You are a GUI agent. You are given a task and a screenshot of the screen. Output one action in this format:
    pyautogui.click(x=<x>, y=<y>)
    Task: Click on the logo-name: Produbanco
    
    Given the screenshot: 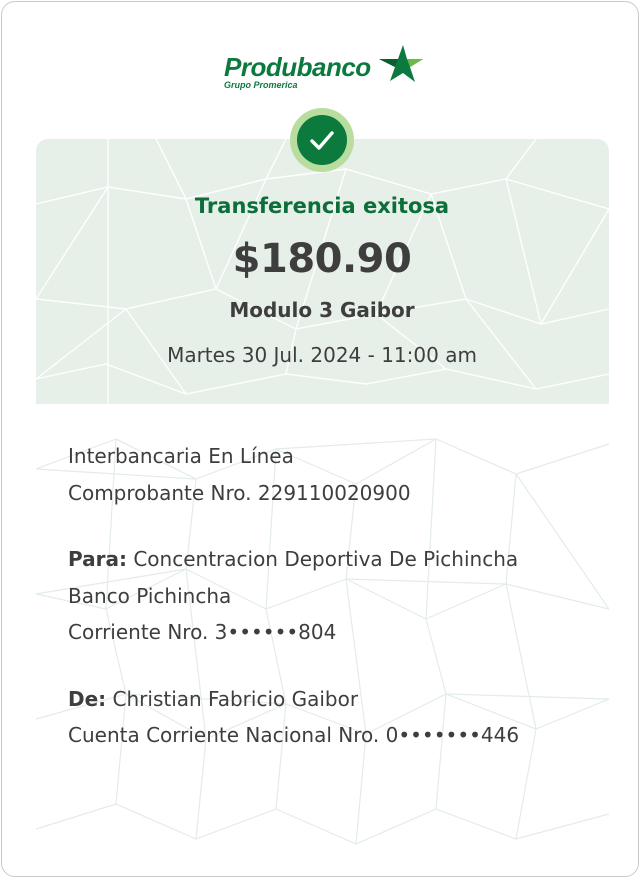 What is the action you would take?
    pyautogui.click(x=297, y=67)
    